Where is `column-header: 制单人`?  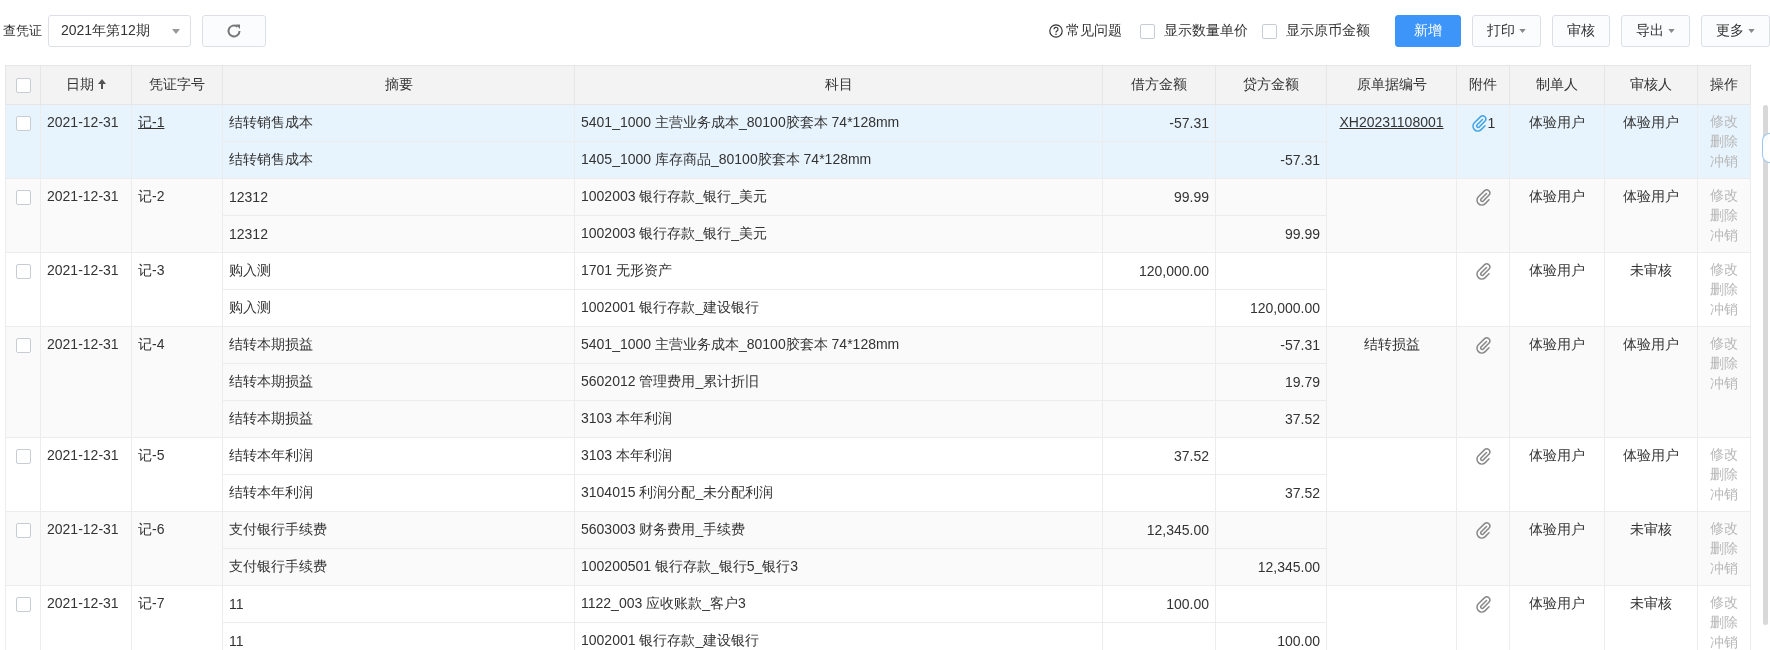 column-header: 制单人 is located at coordinates (1557, 85).